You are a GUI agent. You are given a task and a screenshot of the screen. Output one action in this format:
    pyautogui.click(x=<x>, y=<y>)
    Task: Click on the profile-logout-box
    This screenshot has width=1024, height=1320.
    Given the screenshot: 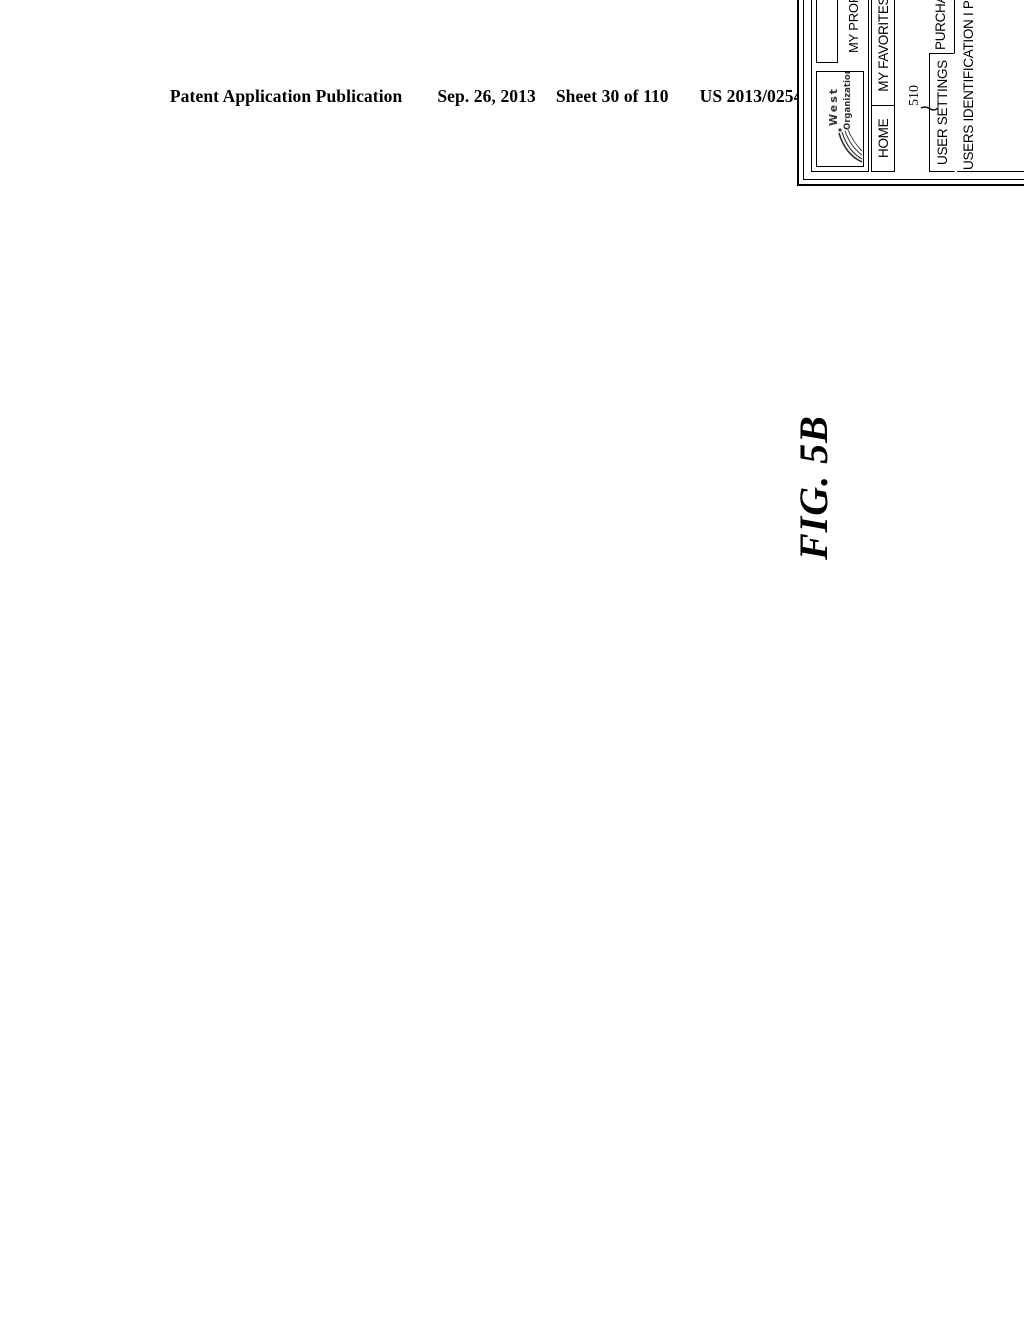 What is the action you would take?
    pyautogui.click(x=827, y=31)
    